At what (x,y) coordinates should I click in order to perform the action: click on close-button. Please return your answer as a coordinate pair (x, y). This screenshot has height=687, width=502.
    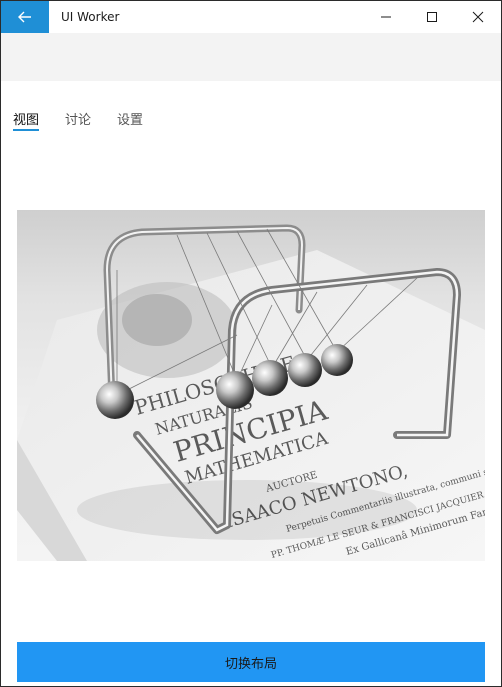
    Looking at the image, I should click on (478, 17).